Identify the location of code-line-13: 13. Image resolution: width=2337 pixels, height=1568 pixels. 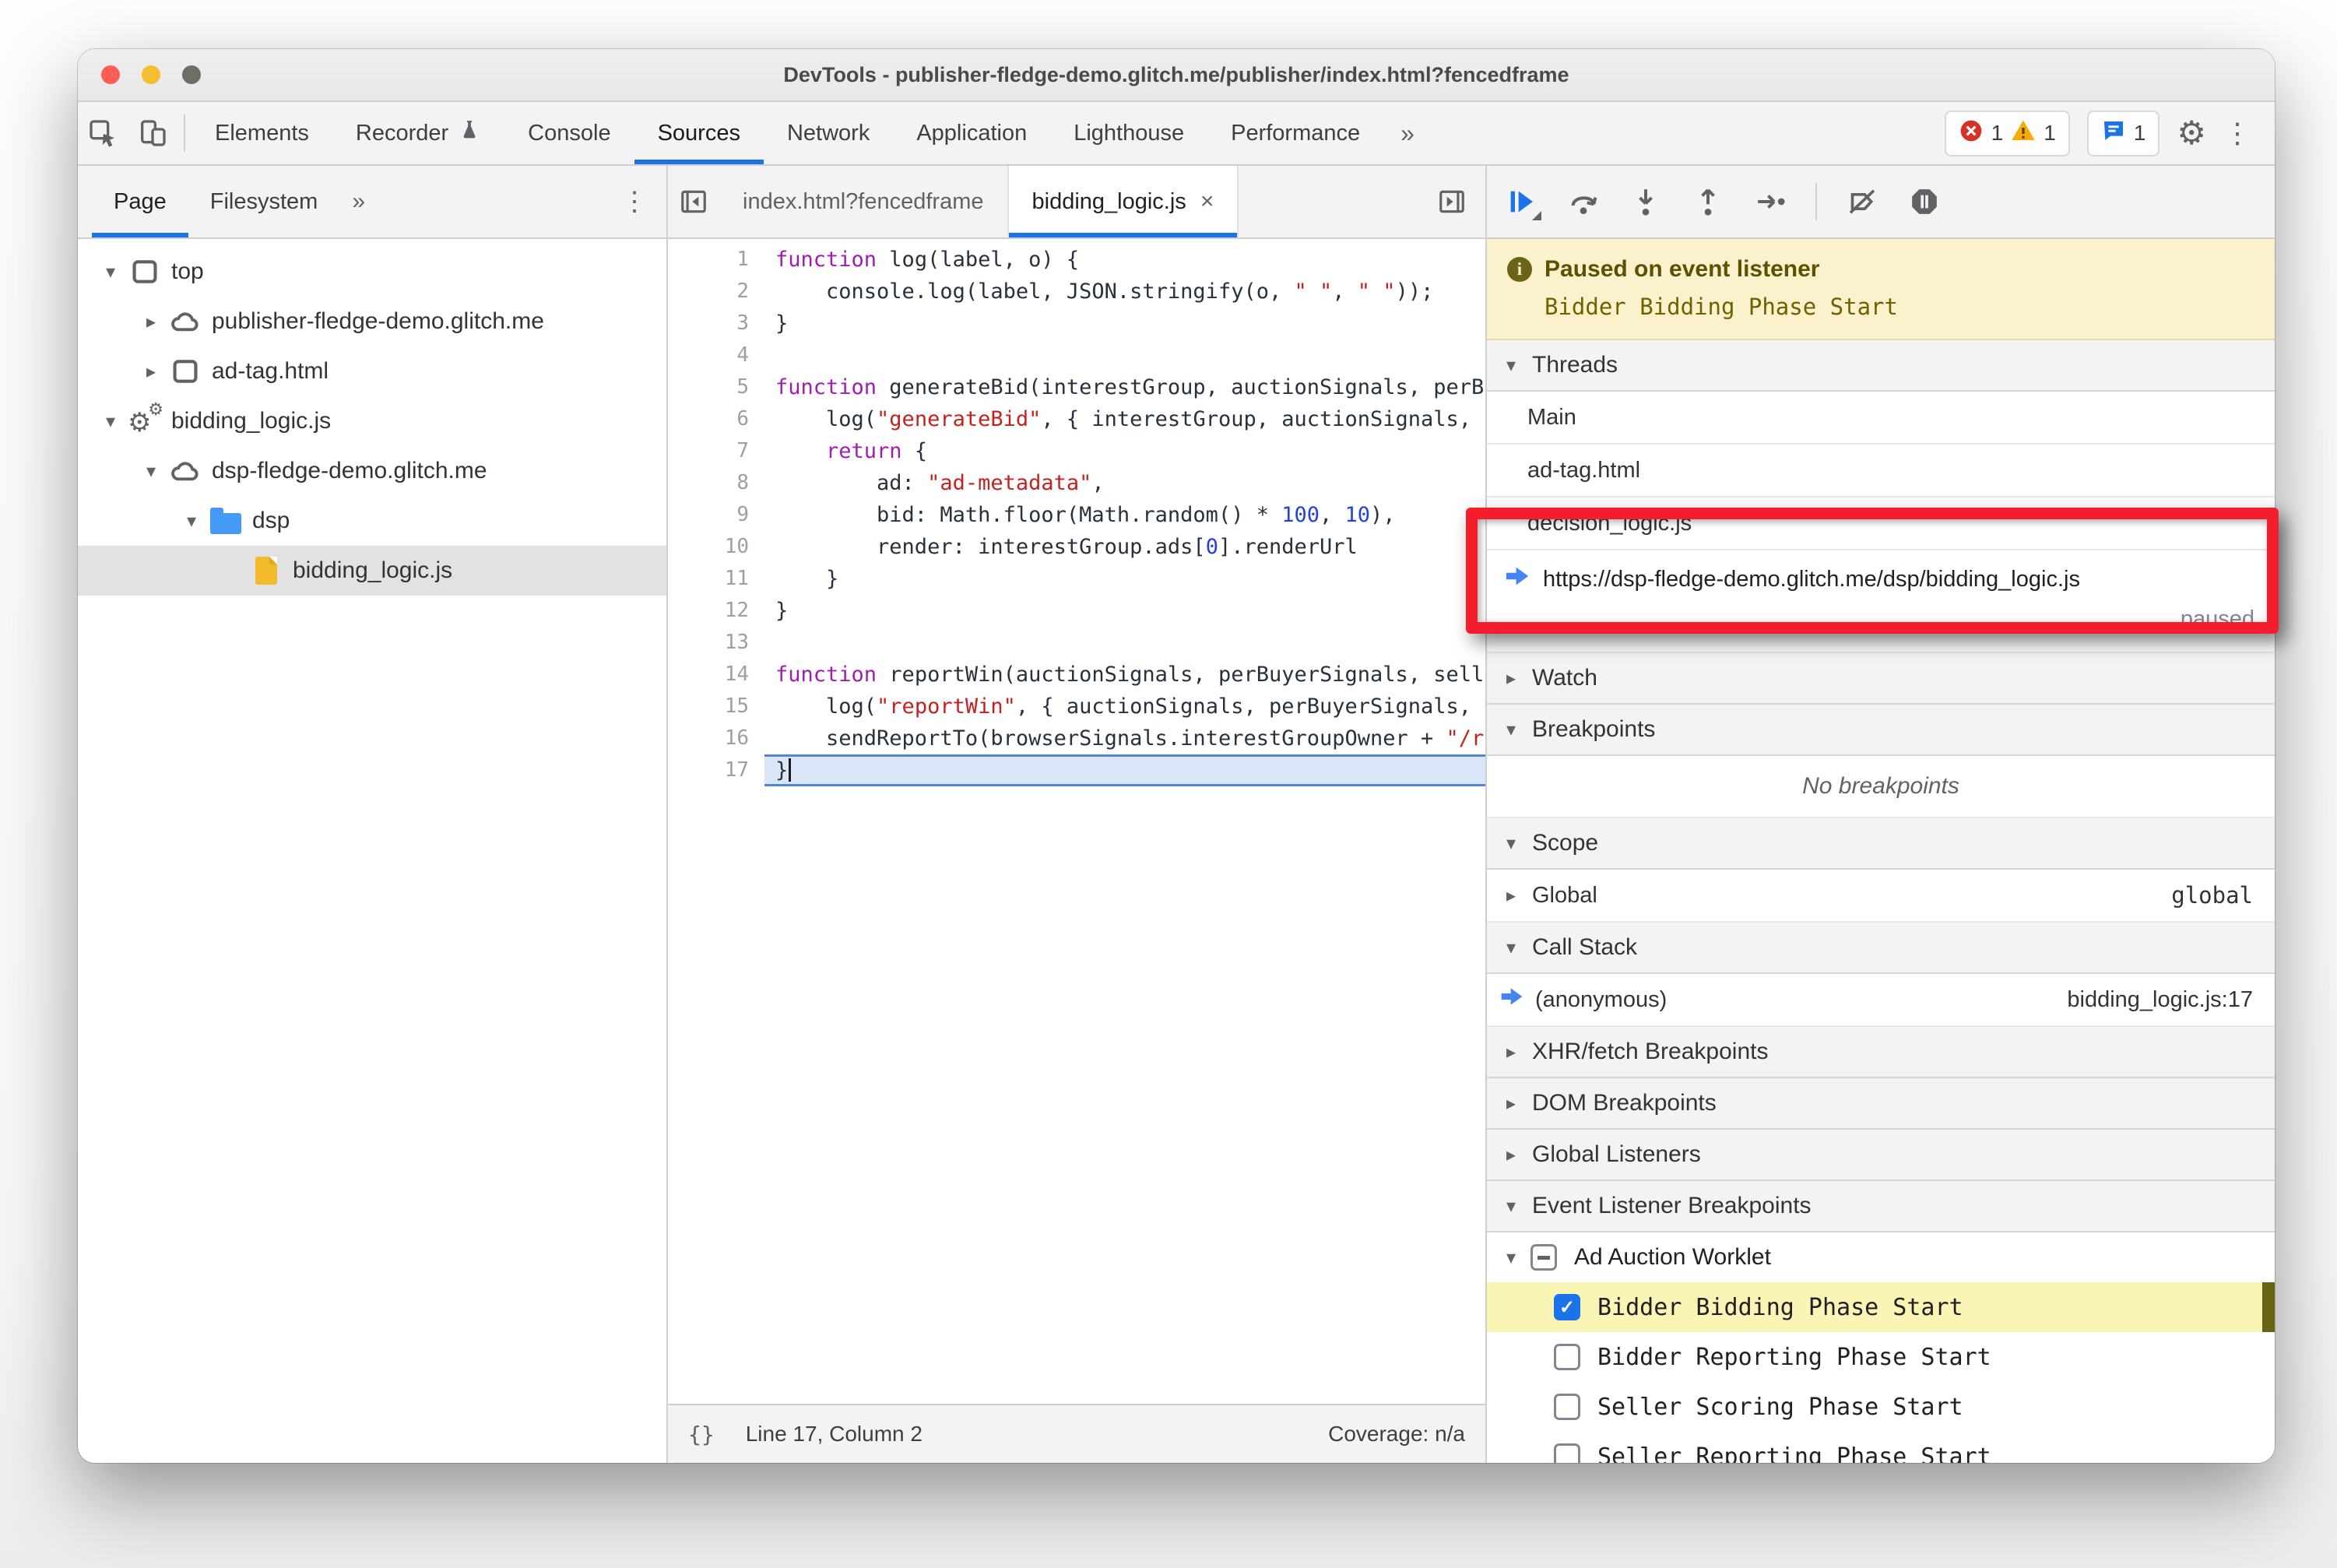
(1077, 643).